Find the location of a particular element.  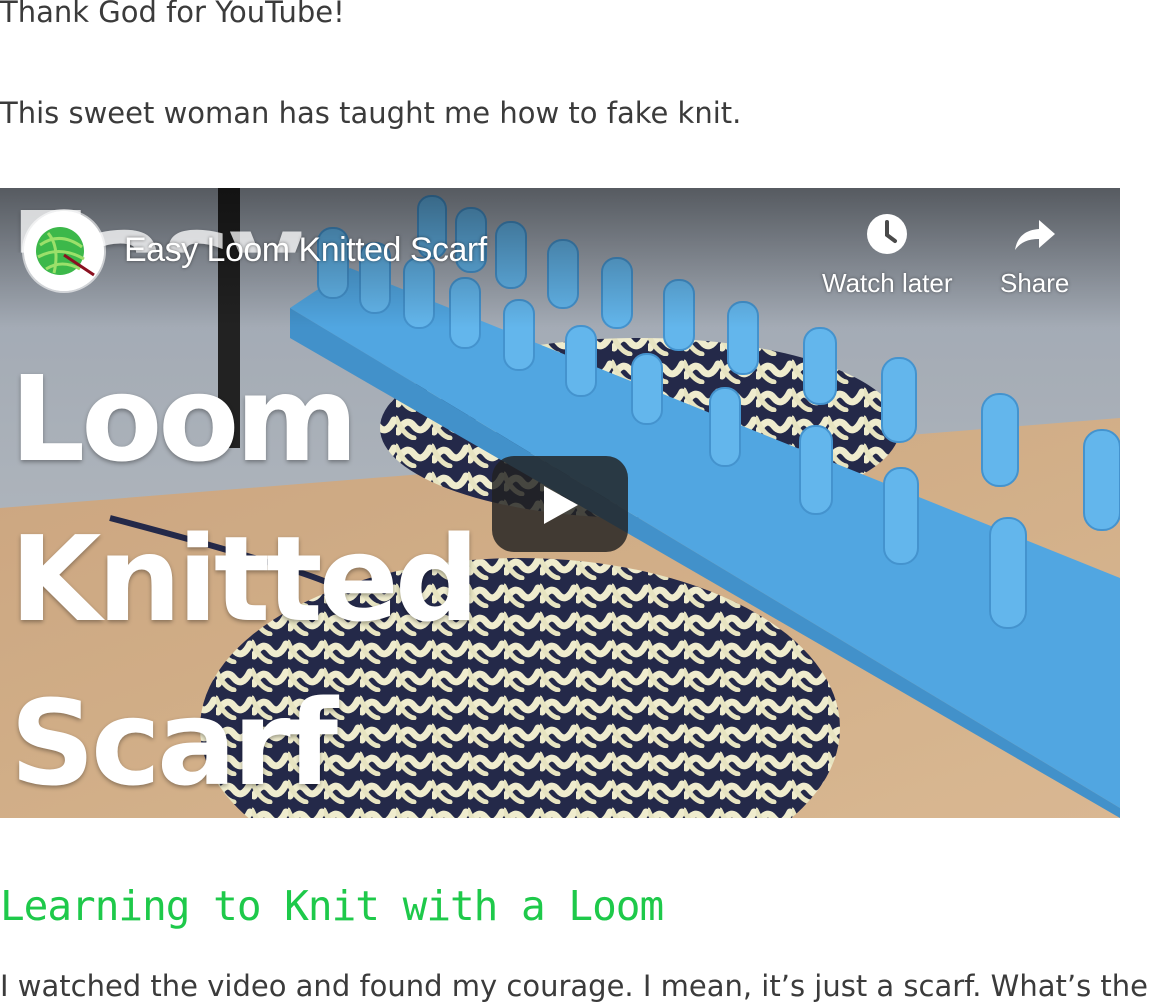

share-button: Share is located at coordinates (1034, 255).